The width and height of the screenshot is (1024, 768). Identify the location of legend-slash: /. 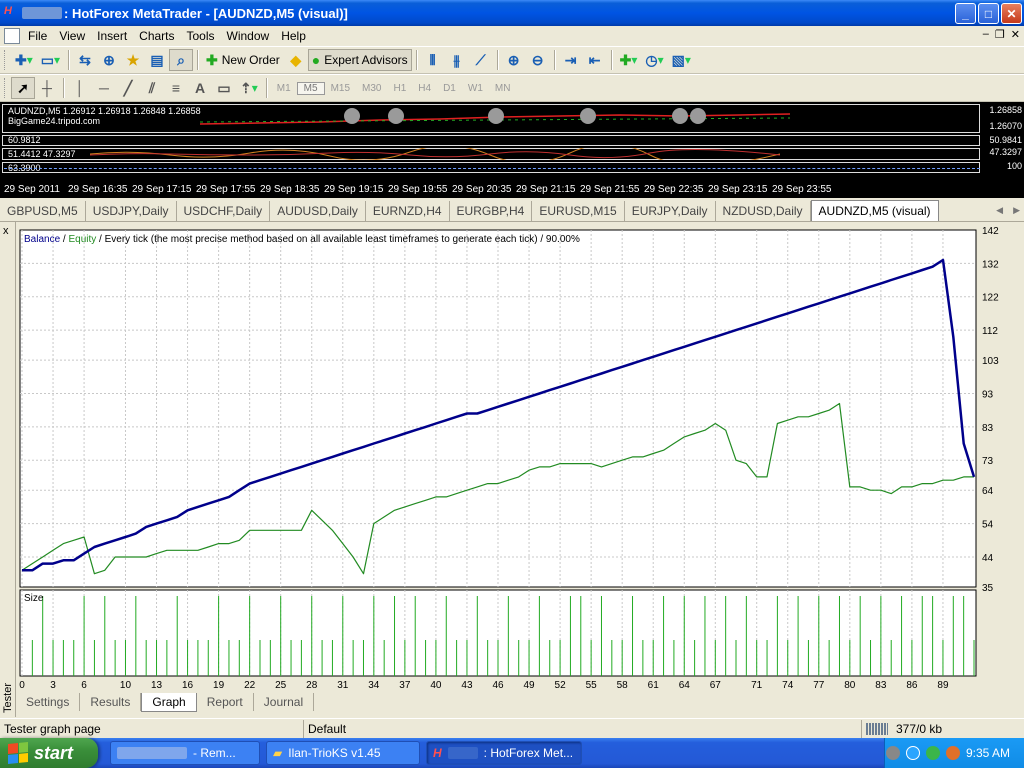
(64, 239).